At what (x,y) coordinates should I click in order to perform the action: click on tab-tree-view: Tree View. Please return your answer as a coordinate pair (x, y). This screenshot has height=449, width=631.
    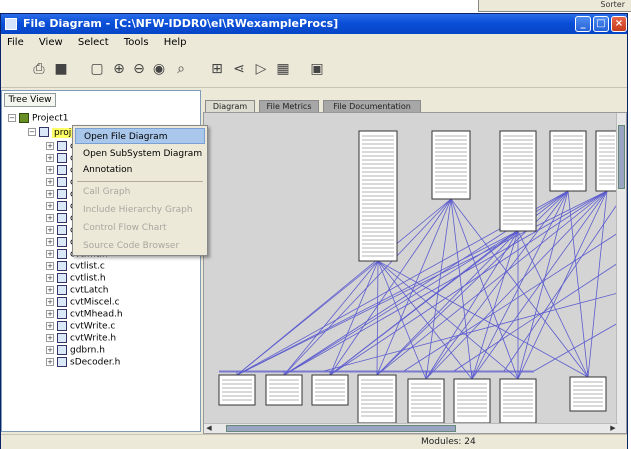
    Looking at the image, I should click on (30, 100).